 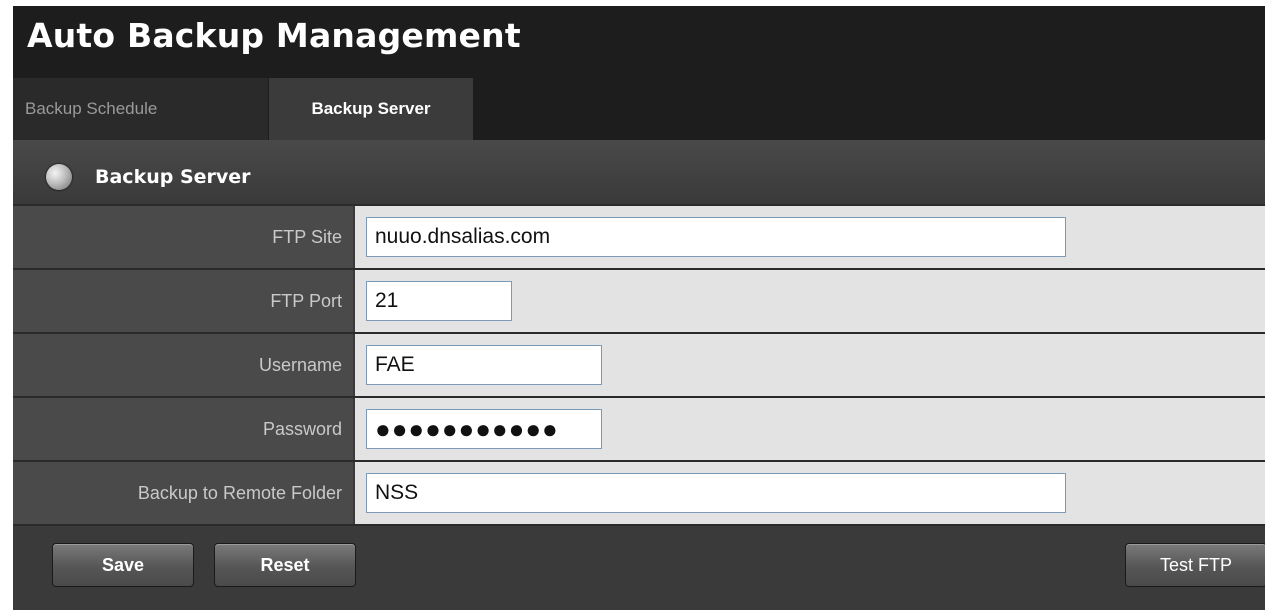 I want to click on tab-backup-server: Backup Server, so click(x=371, y=109).